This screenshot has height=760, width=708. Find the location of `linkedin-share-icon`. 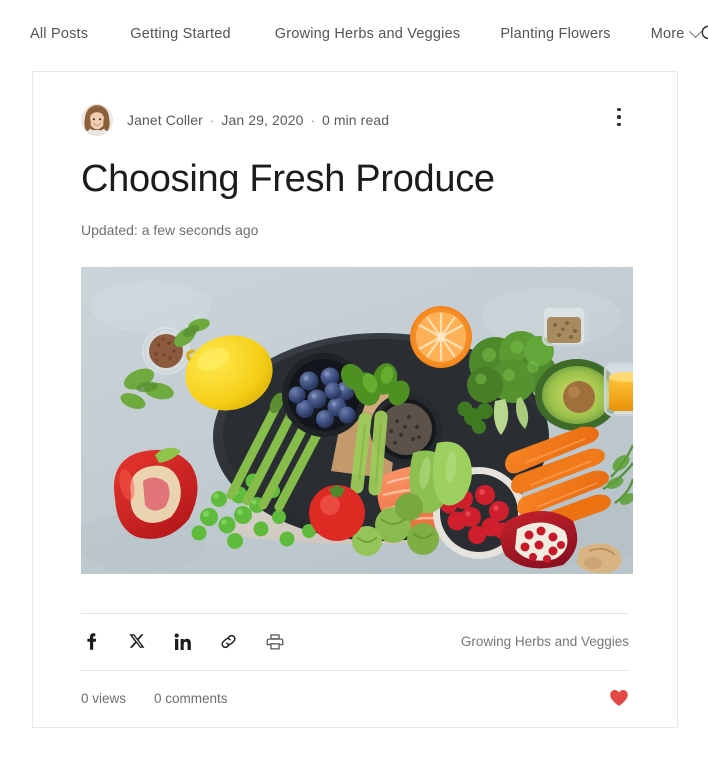

linkedin-share-icon is located at coordinates (182, 641).